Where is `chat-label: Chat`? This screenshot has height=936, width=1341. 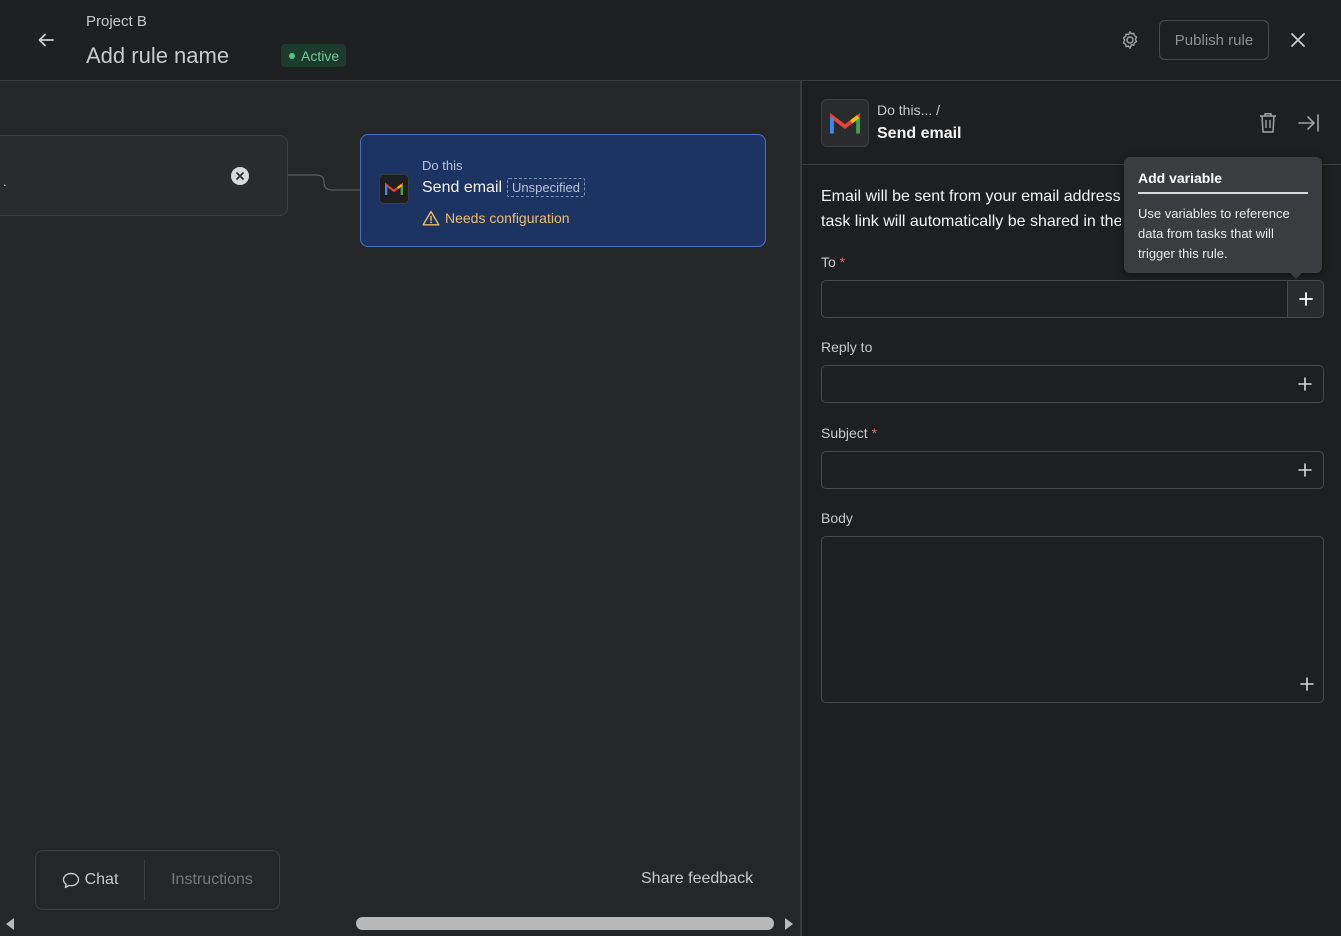
chat-label: Chat is located at coordinates (101, 879).